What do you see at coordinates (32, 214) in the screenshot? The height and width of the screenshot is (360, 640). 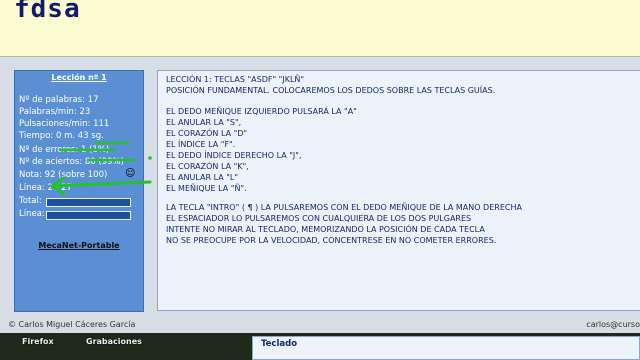 I see `line-label: Línea:` at bounding box center [32, 214].